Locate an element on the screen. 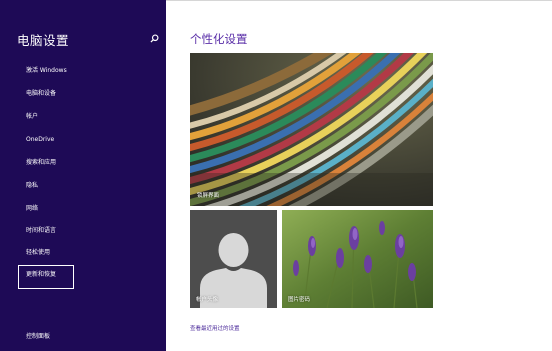 This screenshot has height=351, width=552. sidebar-item-label: 轻松使用 is located at coordinates (38, 252).